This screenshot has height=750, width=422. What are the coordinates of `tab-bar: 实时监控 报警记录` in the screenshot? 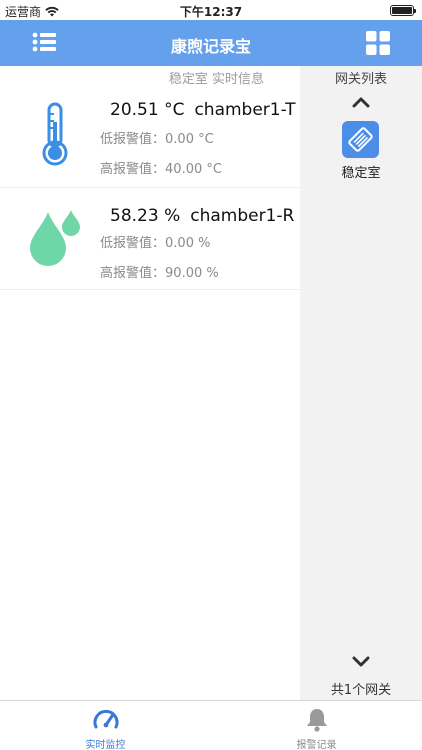 It's located at (211, 725).